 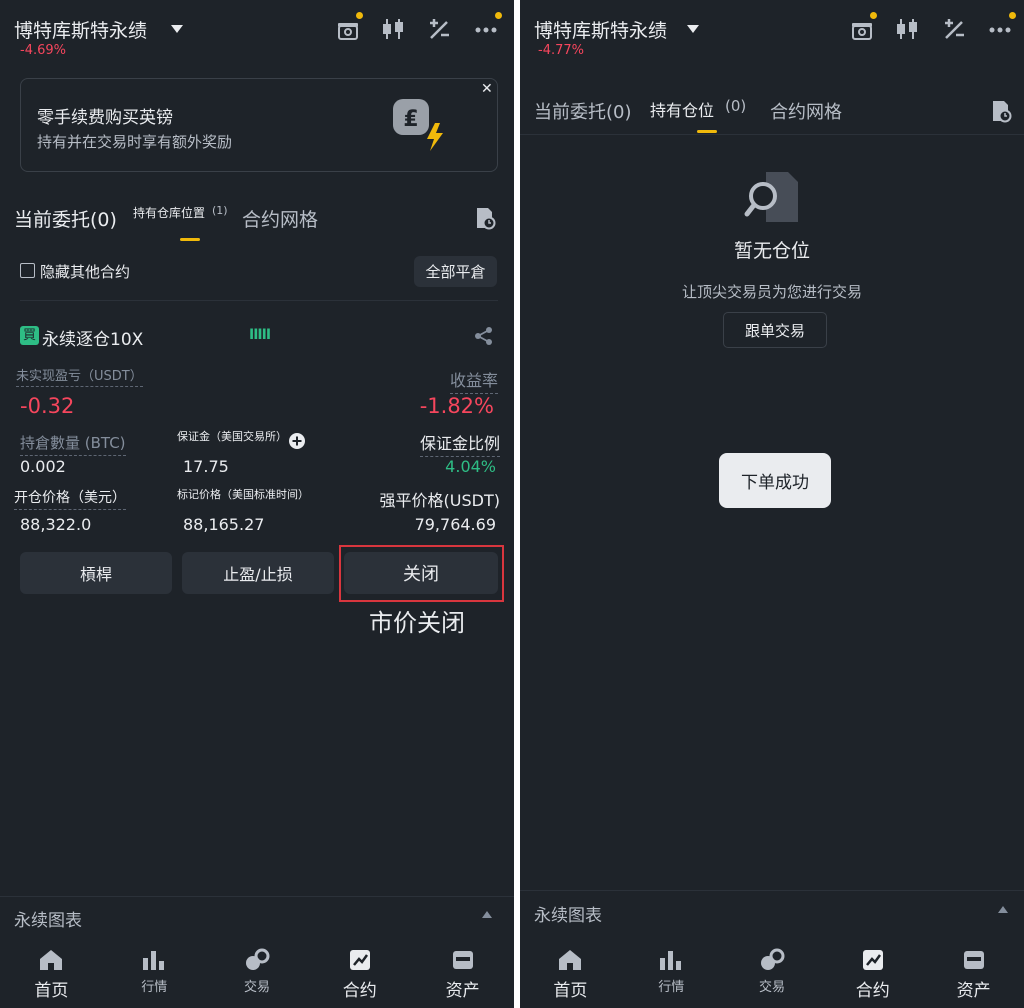 What do you see at coordinates (470, 466) in the screenshot?
I see `margin-ratio-value: 4.04%` at bounding box center [470, 466].